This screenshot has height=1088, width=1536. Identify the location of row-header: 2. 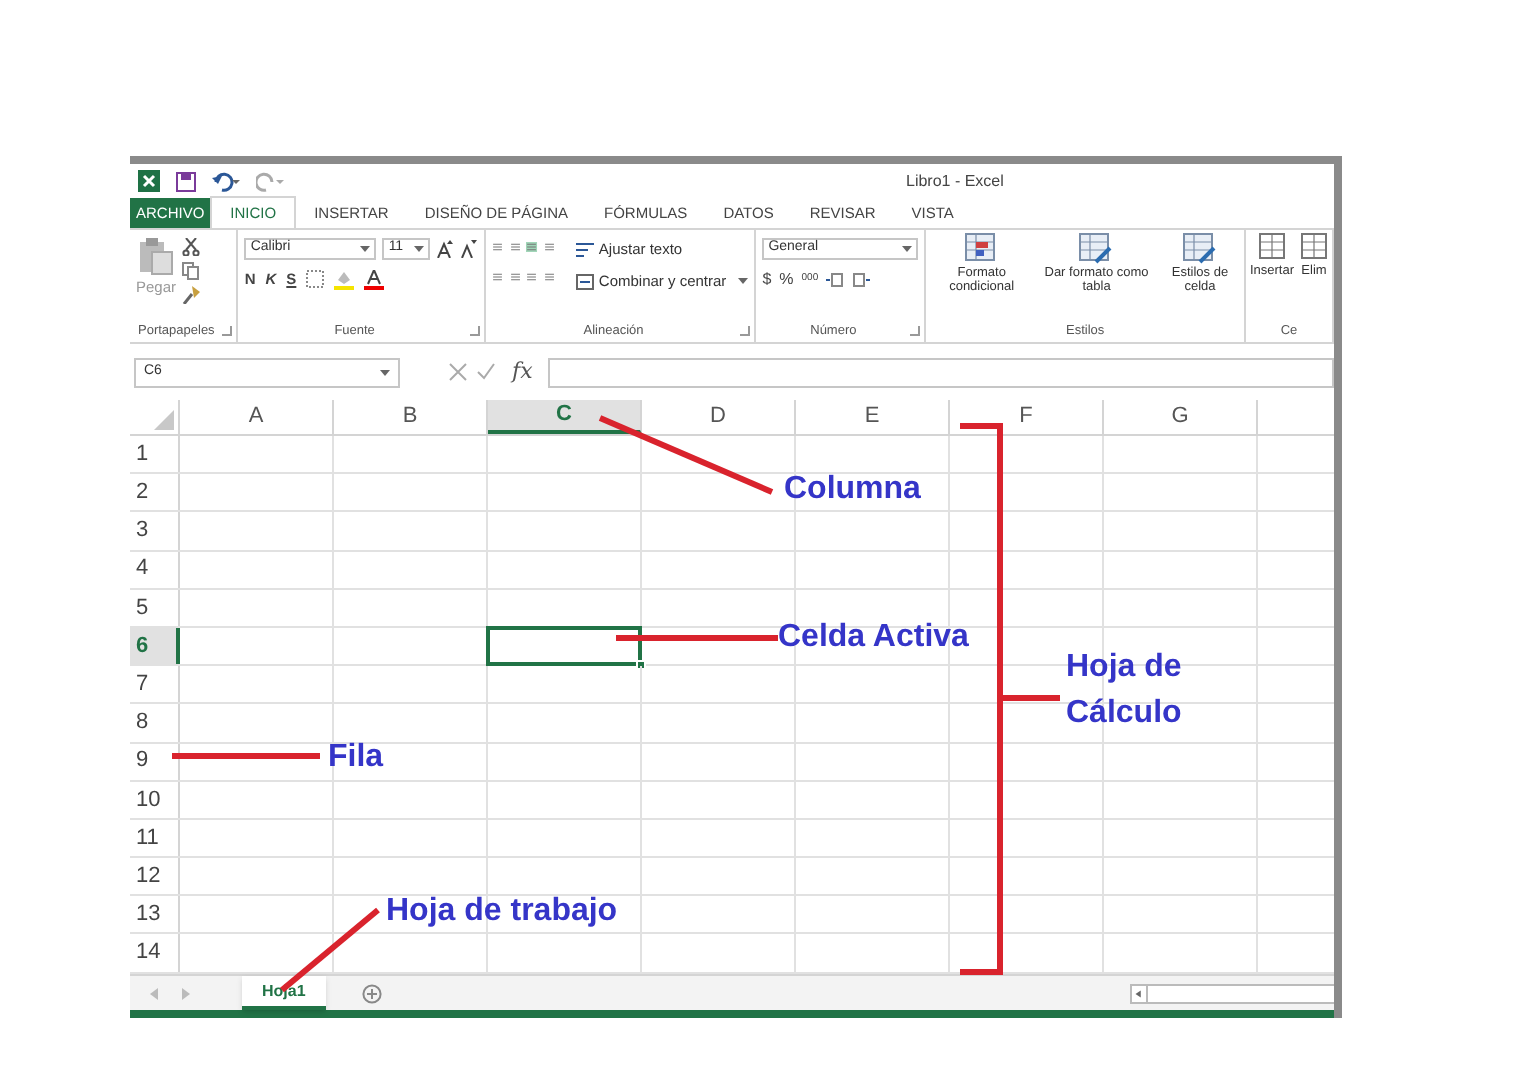
(155, 492).